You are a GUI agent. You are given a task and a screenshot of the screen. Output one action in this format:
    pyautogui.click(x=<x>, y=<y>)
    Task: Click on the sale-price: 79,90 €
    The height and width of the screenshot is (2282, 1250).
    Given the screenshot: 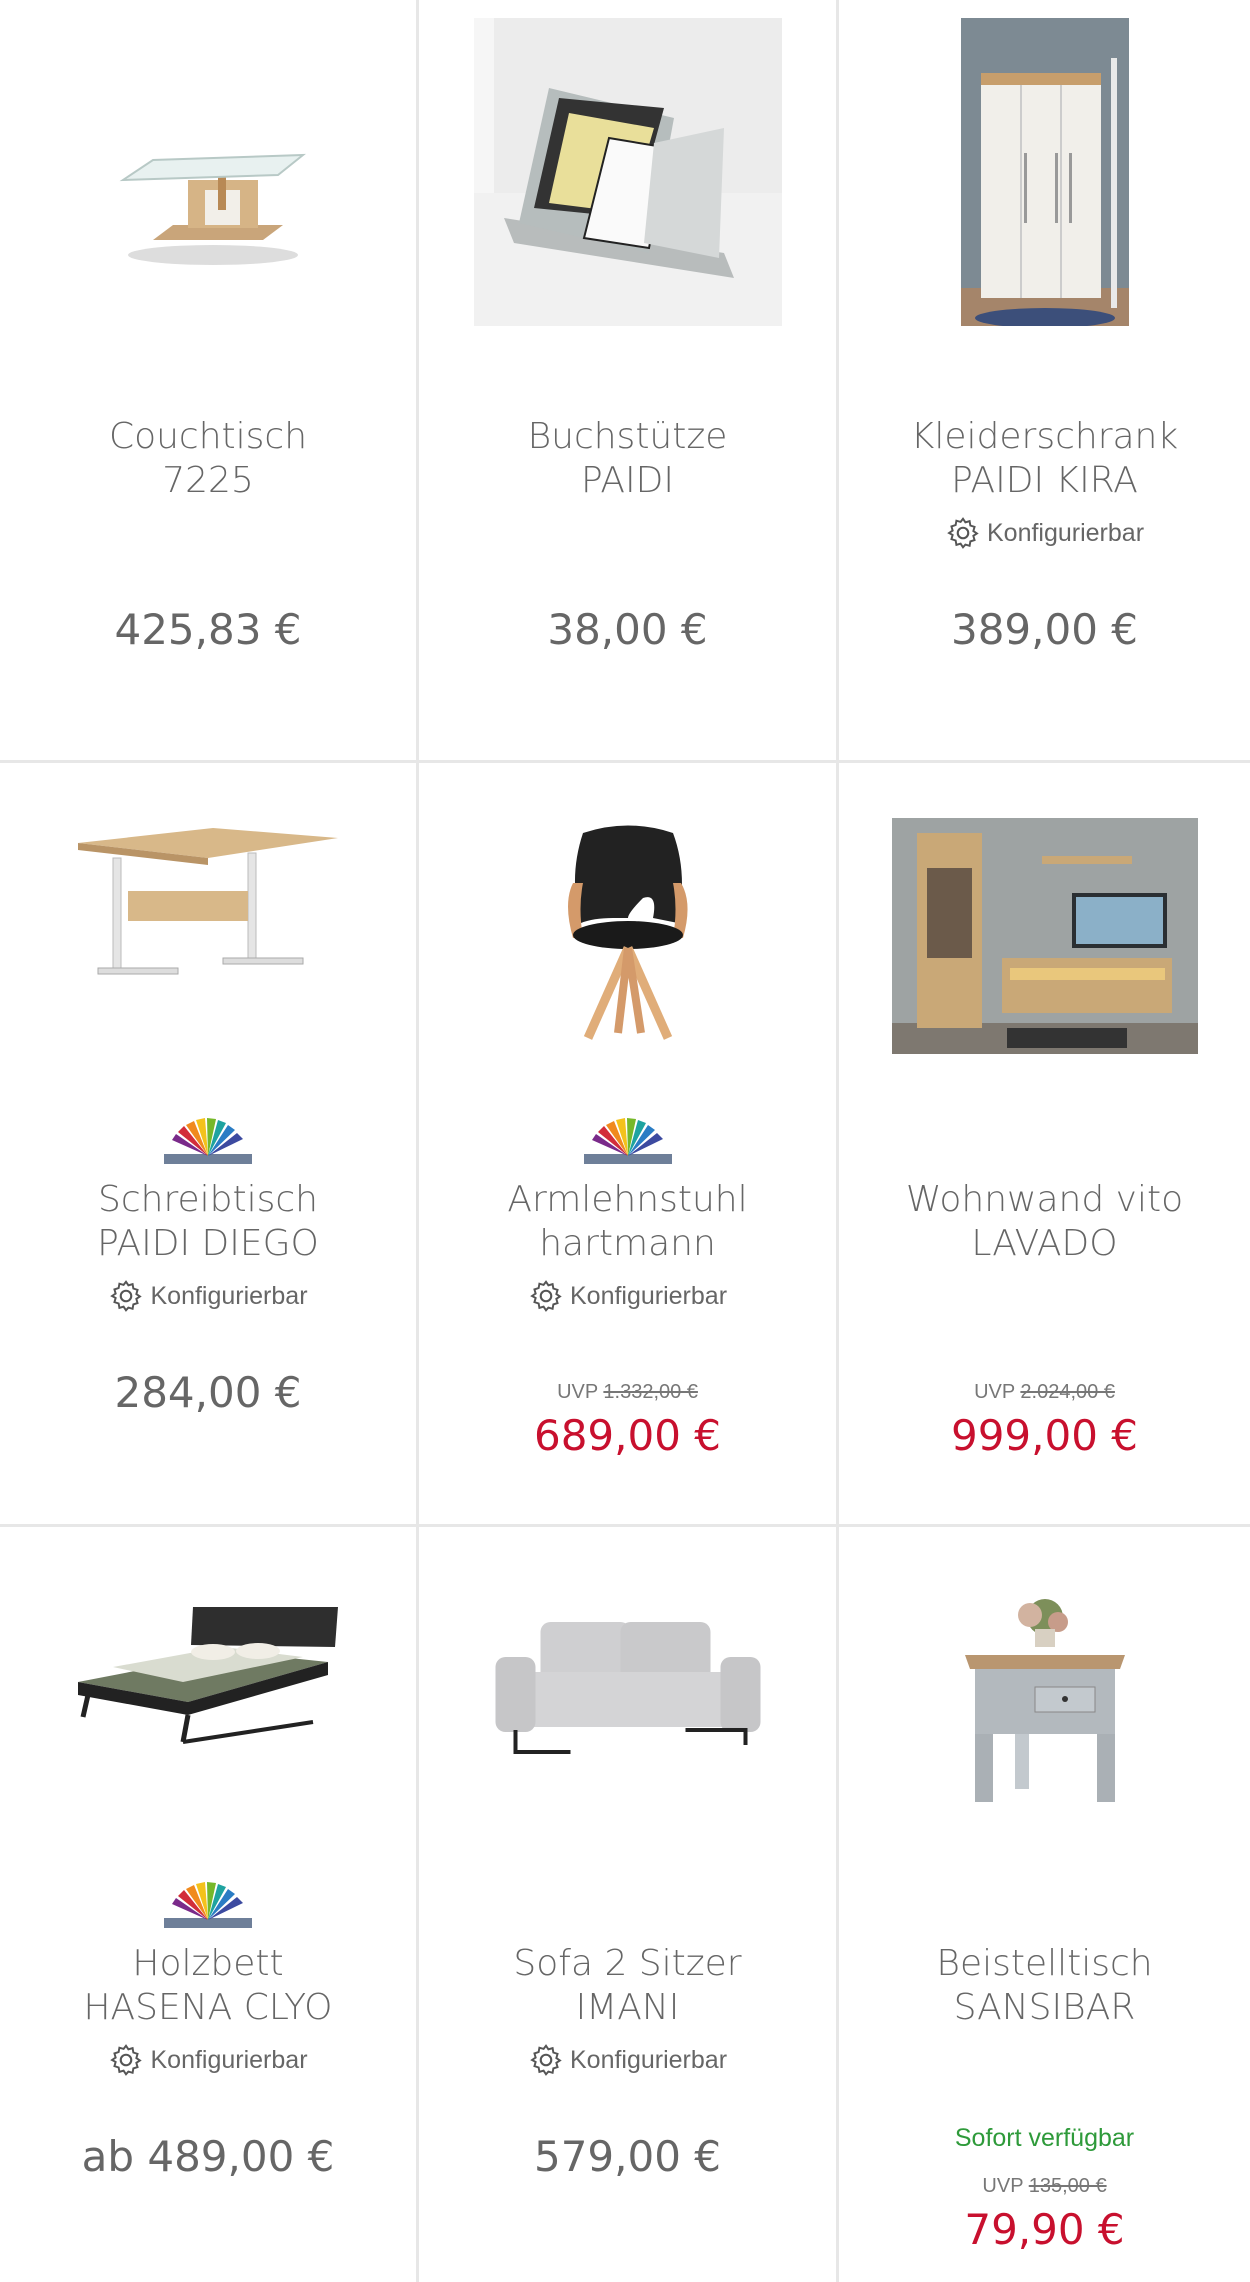 What is the action you would take?
    pyautogui.click(x=1044, y=2229)
    